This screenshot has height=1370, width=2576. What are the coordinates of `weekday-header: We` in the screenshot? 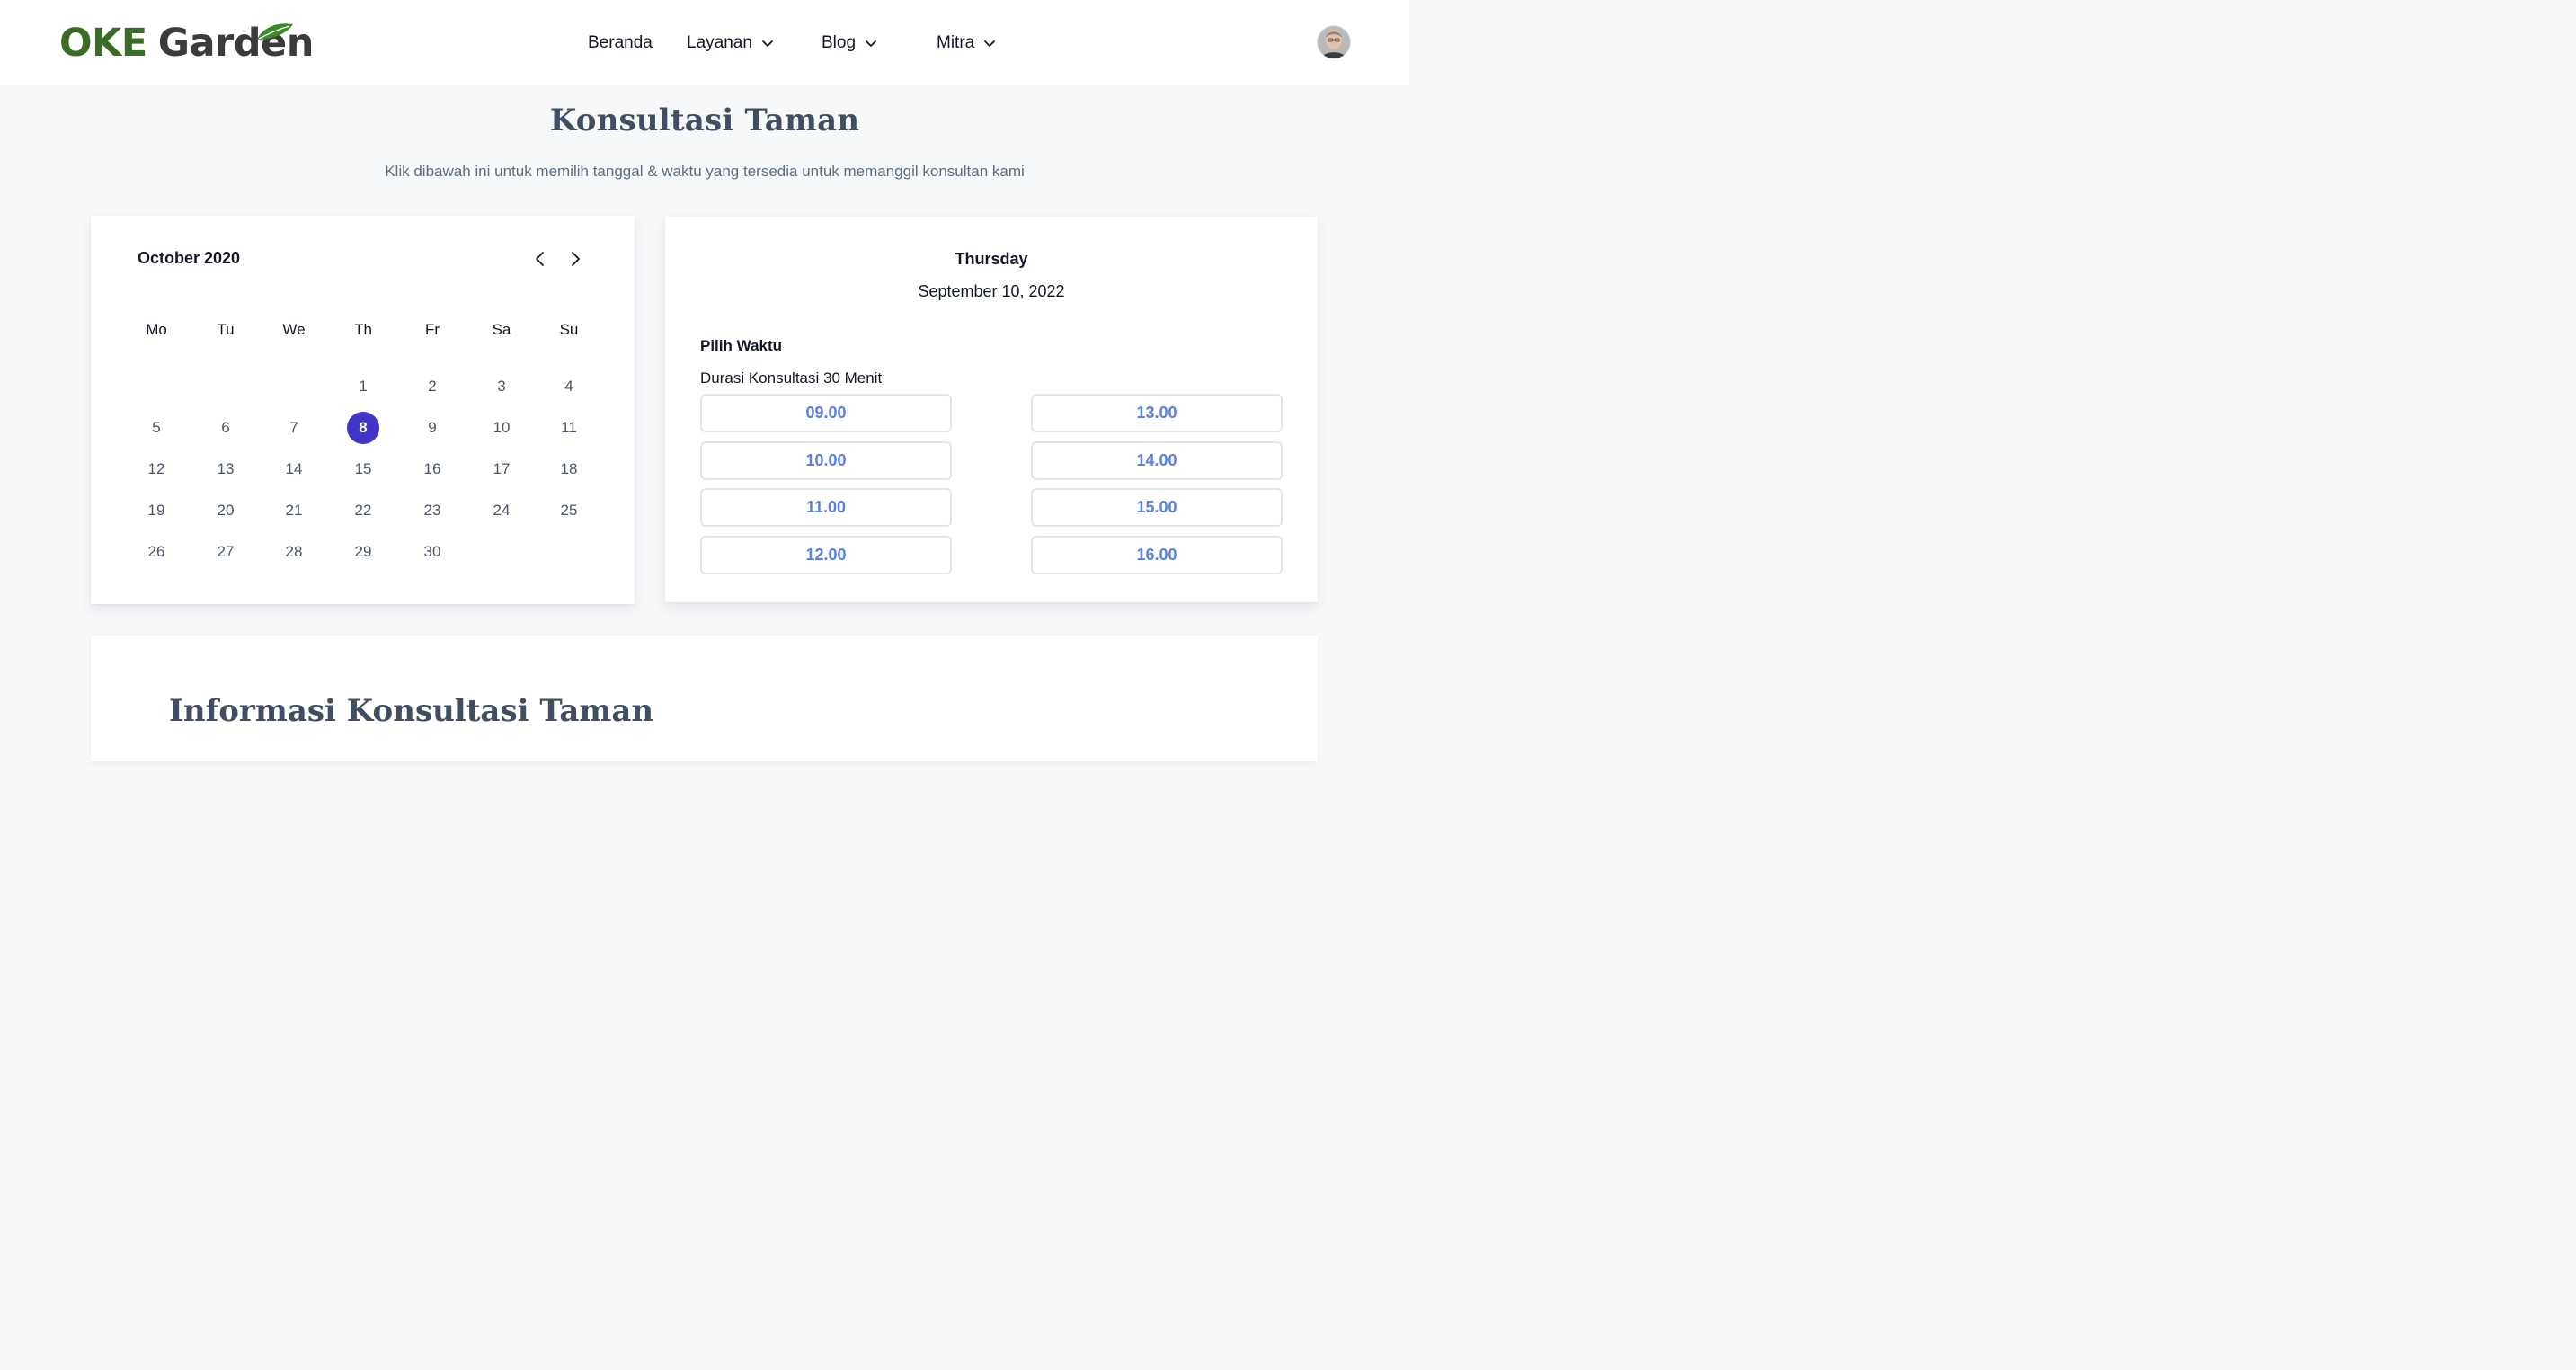 It's located at (294, 330).